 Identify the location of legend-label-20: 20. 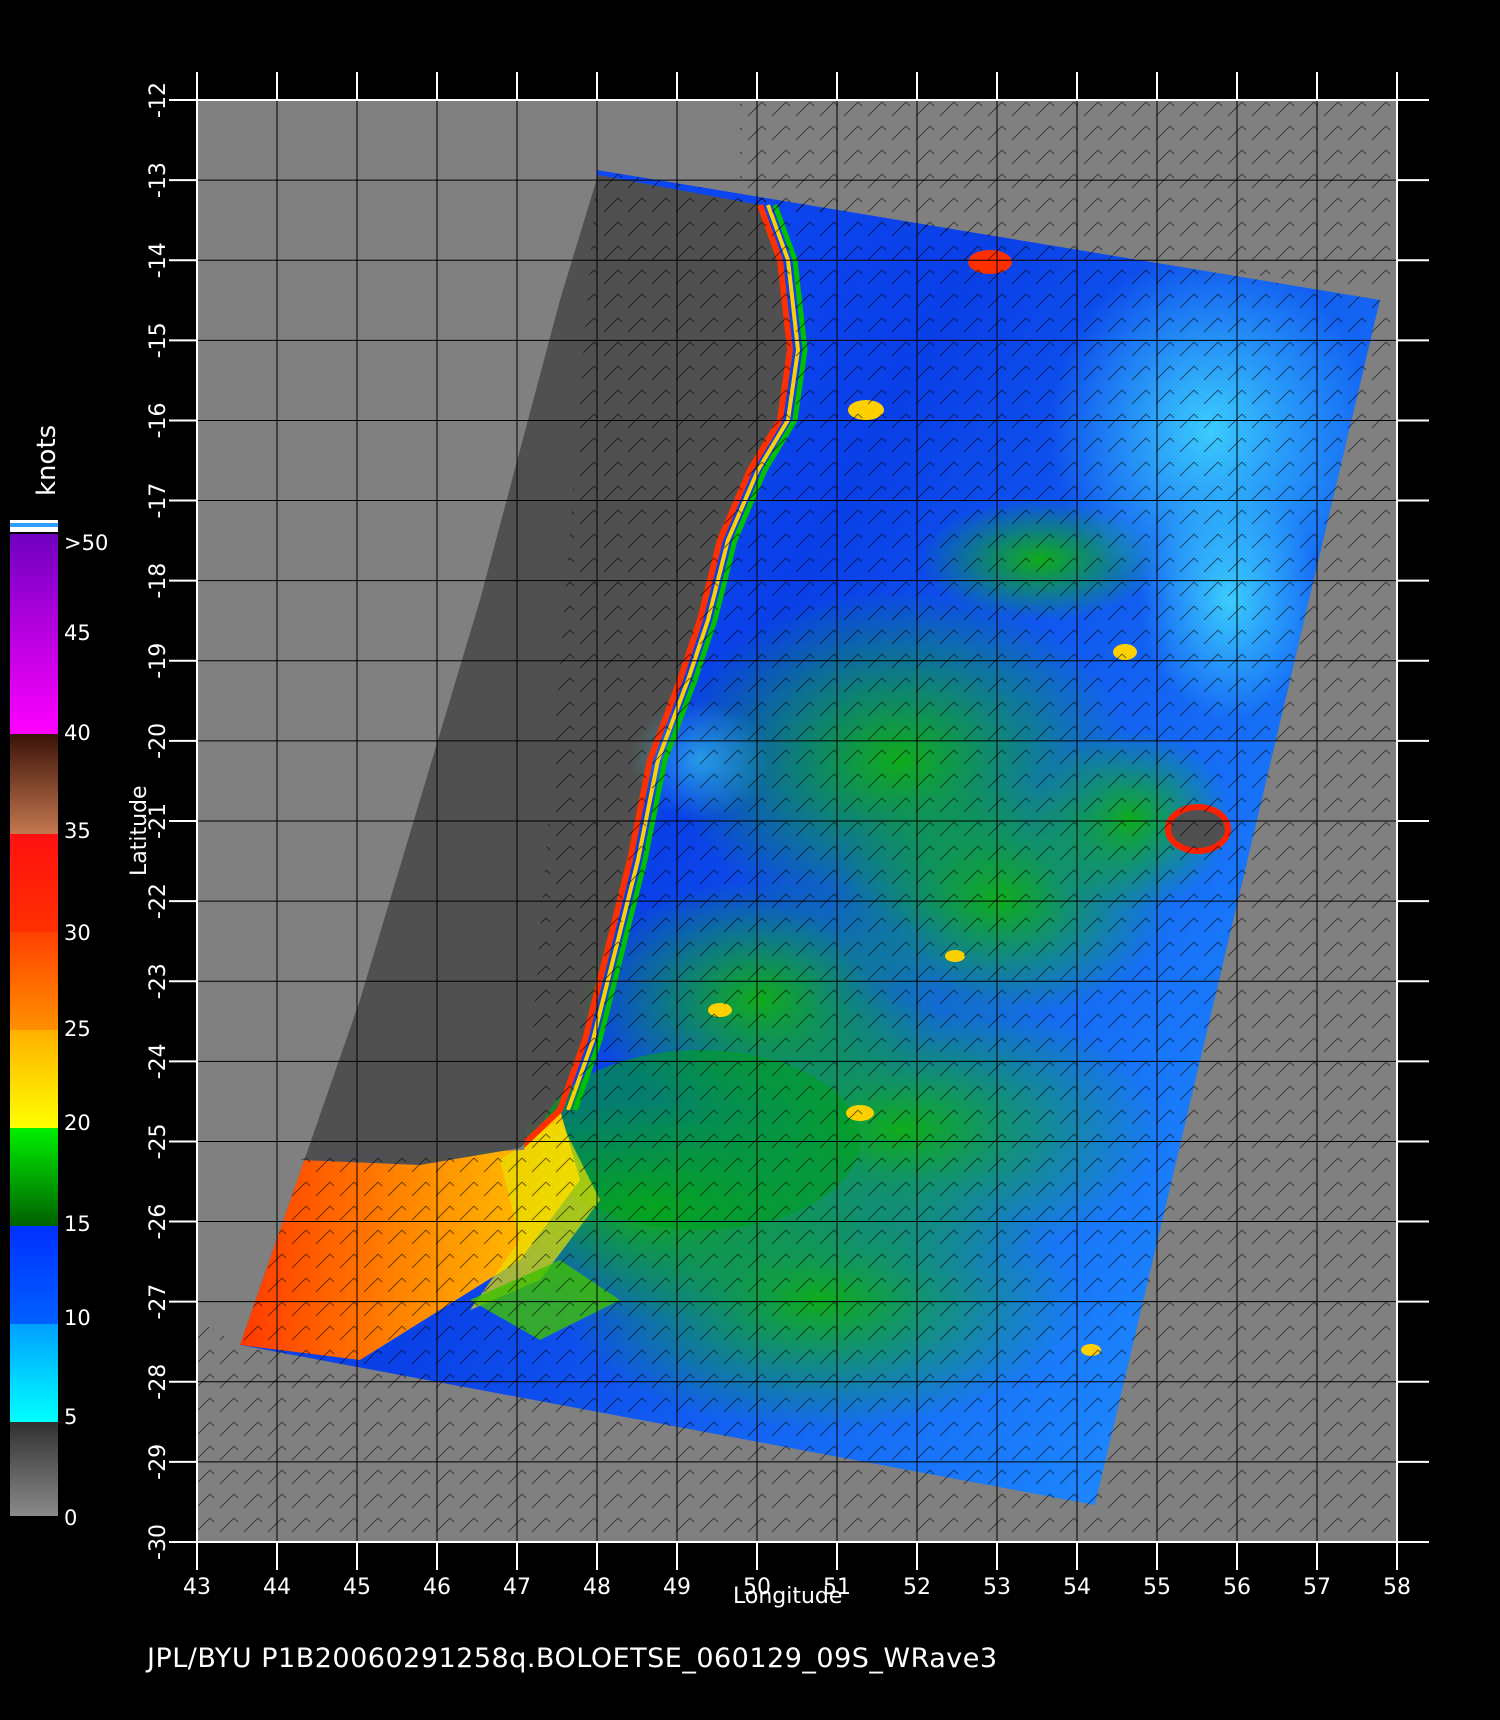
(77, 1123).